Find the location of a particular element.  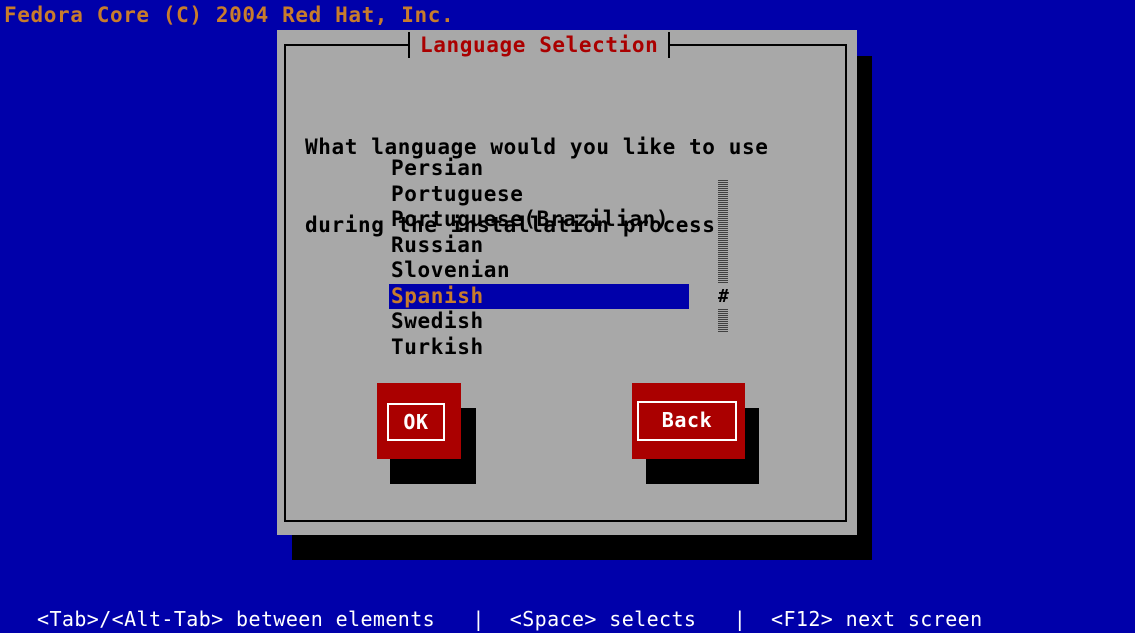

language-item-slovenian: Slovenian is located at coordinates (539, 271).